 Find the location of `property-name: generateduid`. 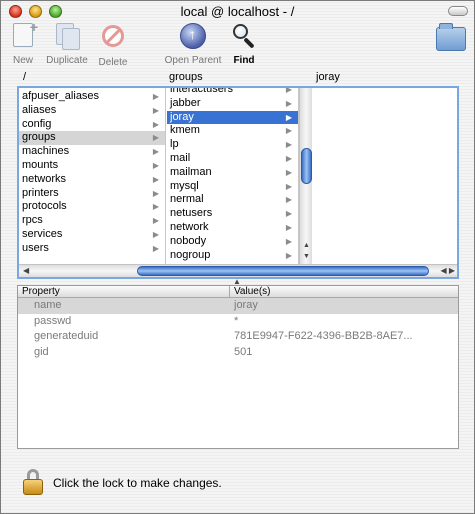

property-name: generateduid is located at coordinates (66, 336).